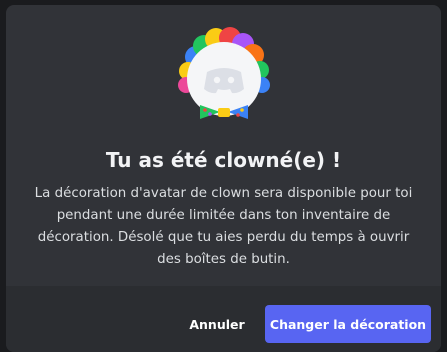 The width and height of the screenshot is (447, 352). I want to click on dialog-title: Tu as été clowné(e) !, so click(223, 160).